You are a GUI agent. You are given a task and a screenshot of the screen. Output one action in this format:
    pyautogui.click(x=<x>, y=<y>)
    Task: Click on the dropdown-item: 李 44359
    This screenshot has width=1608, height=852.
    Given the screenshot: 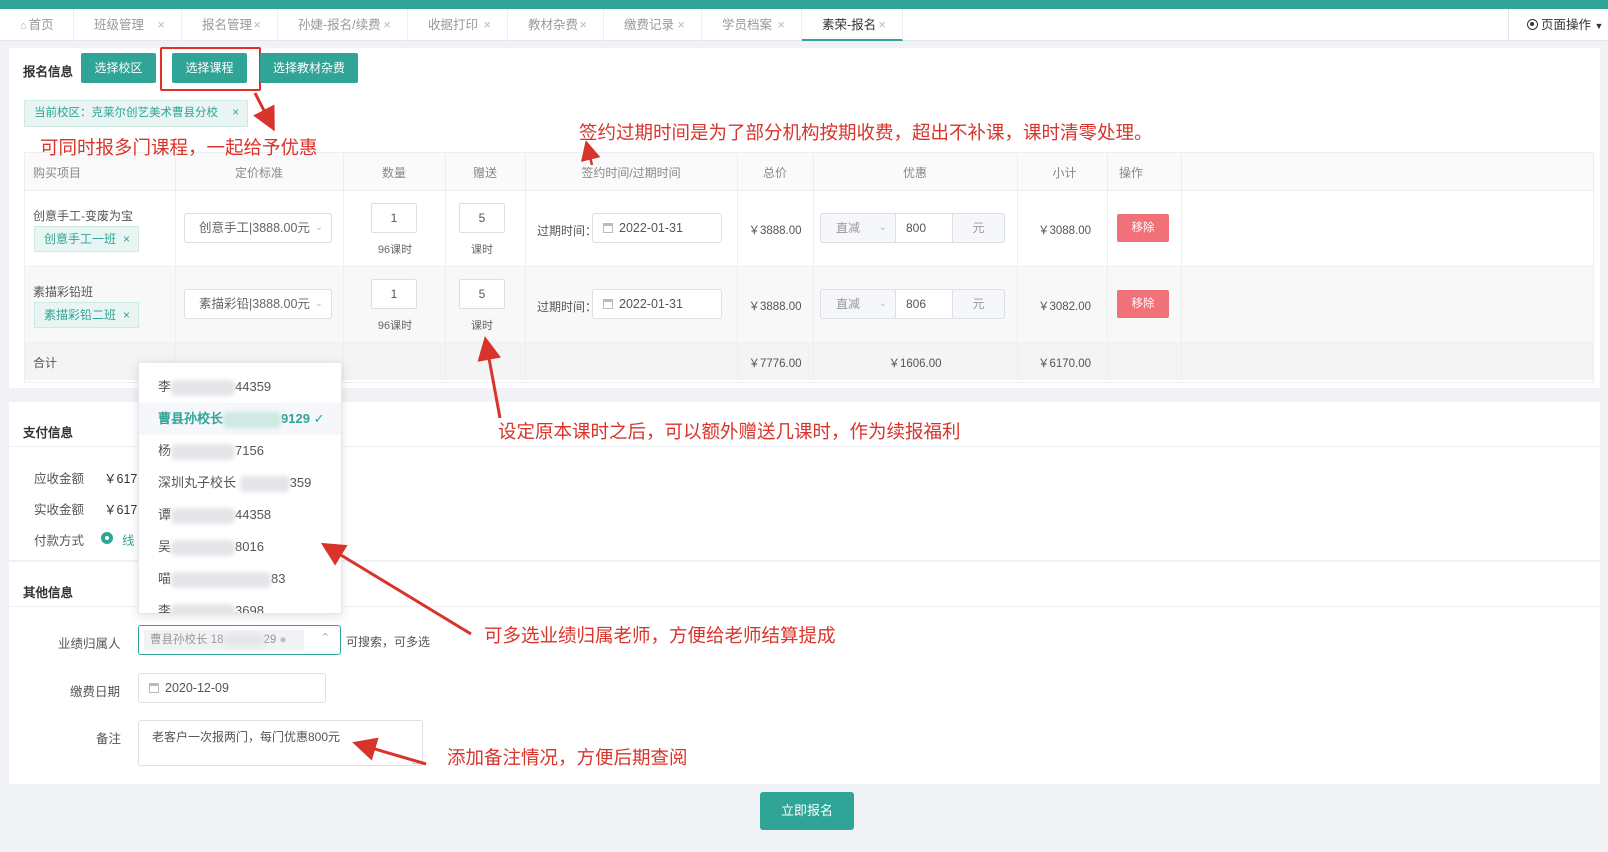 What is the action you would take?
    pyautogui.click(x=240, y=387)
    